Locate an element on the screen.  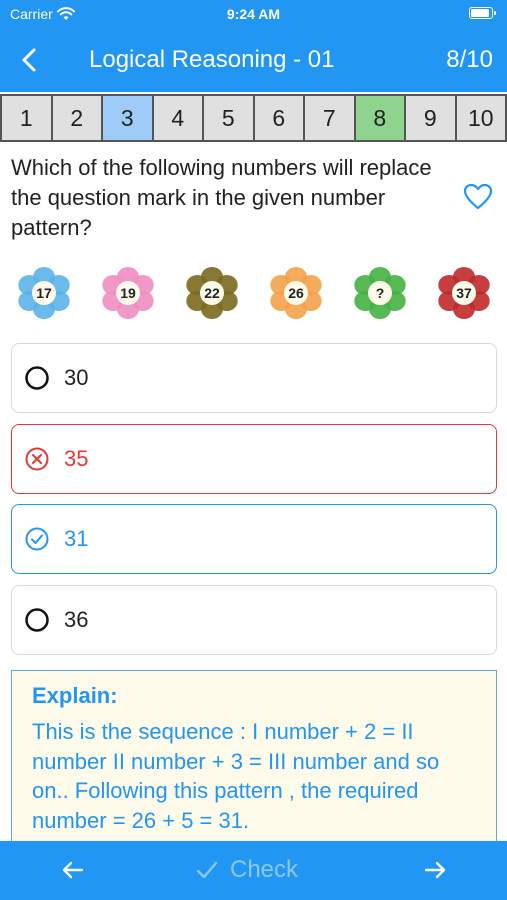
question-number-2: 2 is located at coordinates (76, 118).